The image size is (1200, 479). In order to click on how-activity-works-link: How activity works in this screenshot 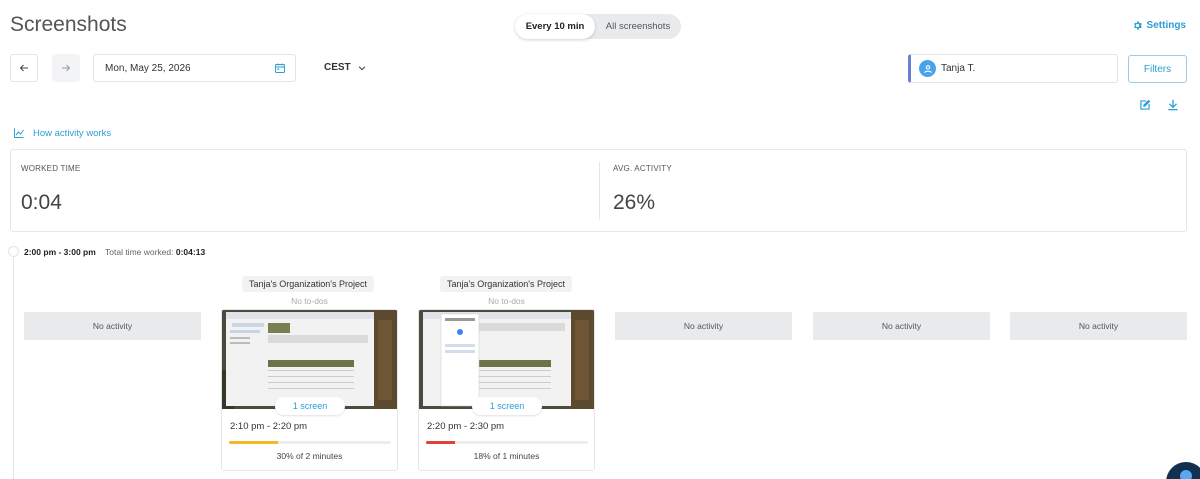, I will do `click(62, 133)`.